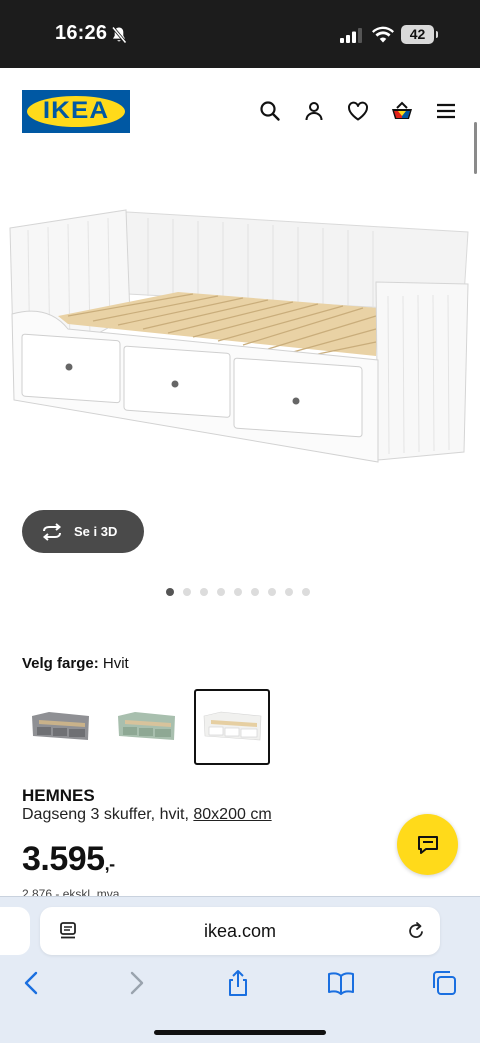 The image size is (480, 1043). What do you see at coordinates (444, 983) in the screenshot?
I see `tabs-icon` at bounding box center [444, 983].